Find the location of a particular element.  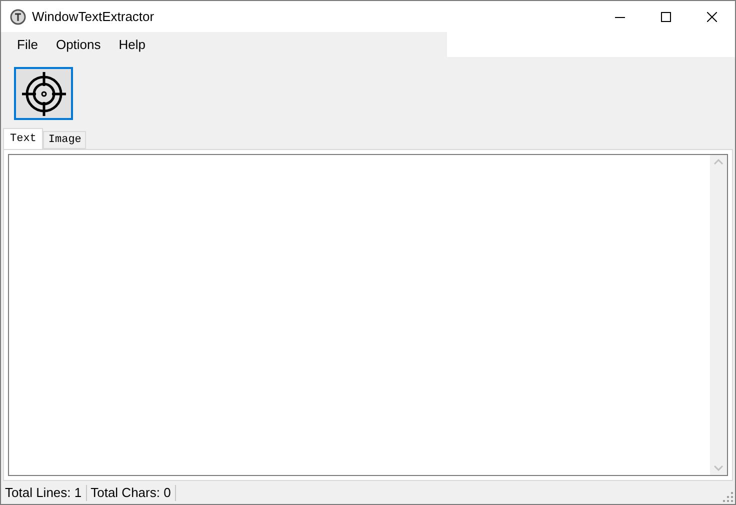

app-icon is located at coordinates (18, 16).